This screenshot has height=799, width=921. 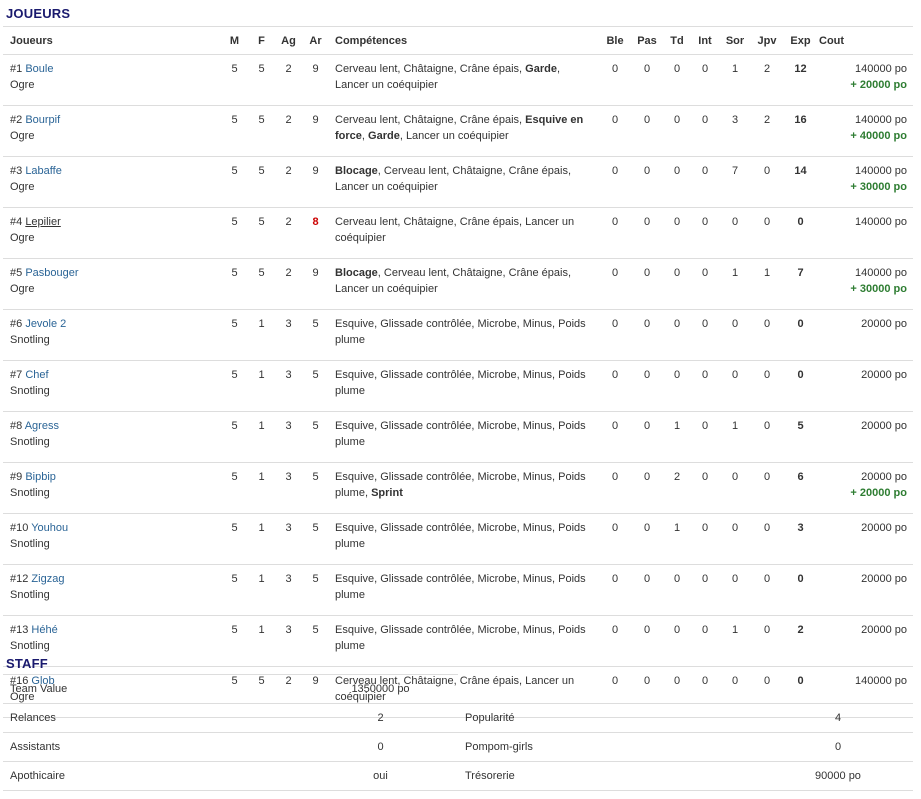 I want to click on player-name-link: Youhou, so click(x=49, y=528).